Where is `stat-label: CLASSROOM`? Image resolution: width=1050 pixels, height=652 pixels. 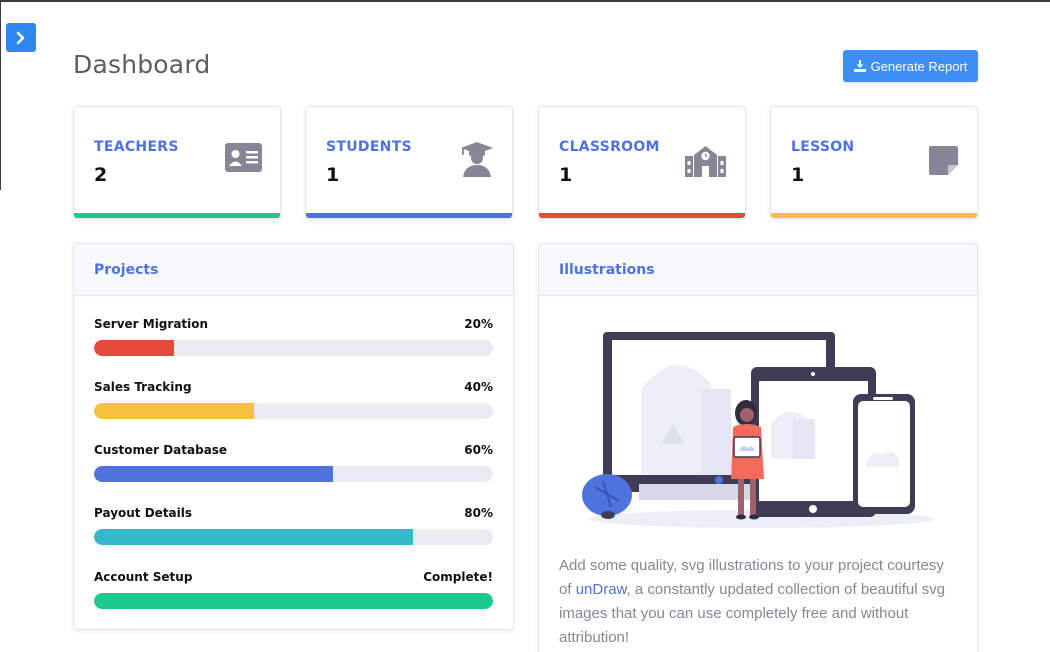
stat-label: CLASSROOM is located at coordinates (609, 147).